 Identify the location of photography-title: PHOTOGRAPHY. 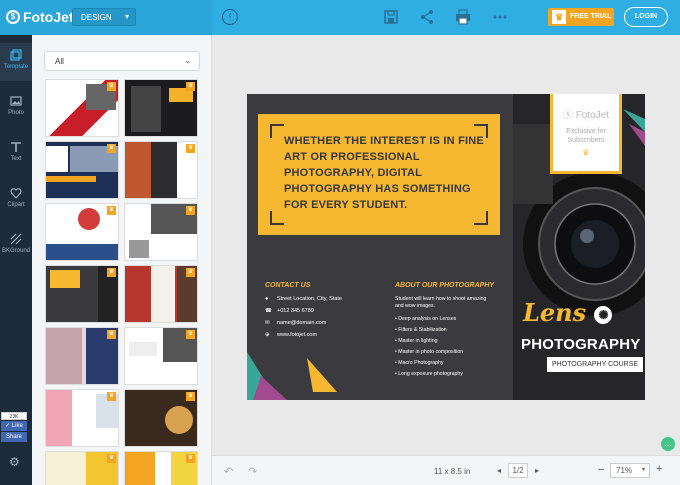
(580, 344).